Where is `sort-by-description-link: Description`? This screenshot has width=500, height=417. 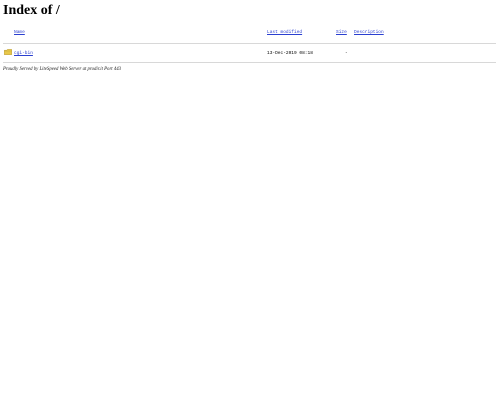 sort-by-description-link: Description is located at coordinates (369, 33).